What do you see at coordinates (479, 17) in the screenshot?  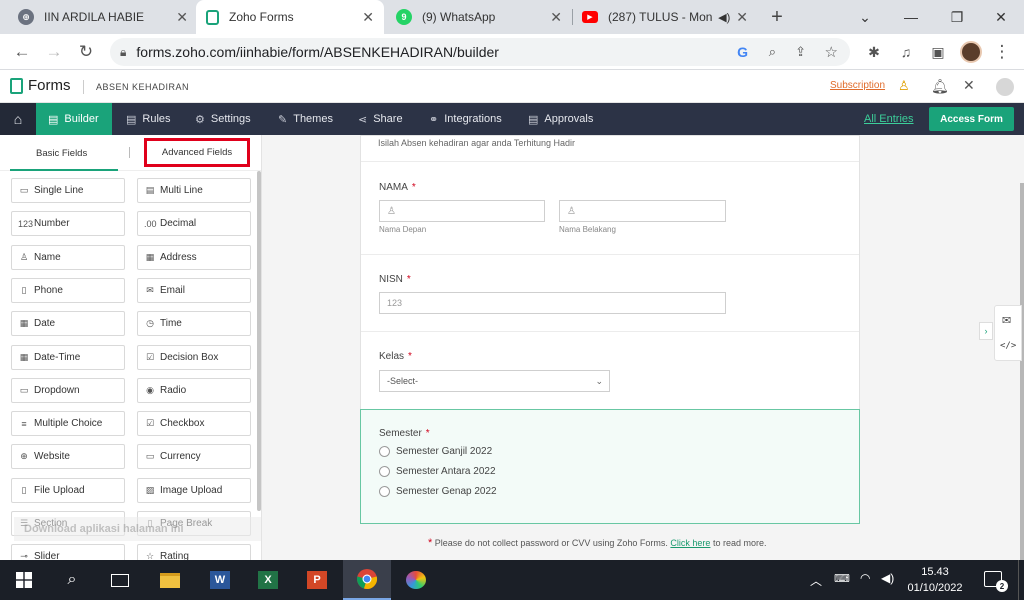 I see `browser-tab-whatsapp: 9 (9) WhatsApp ✕` at bounding box center [479, 17].